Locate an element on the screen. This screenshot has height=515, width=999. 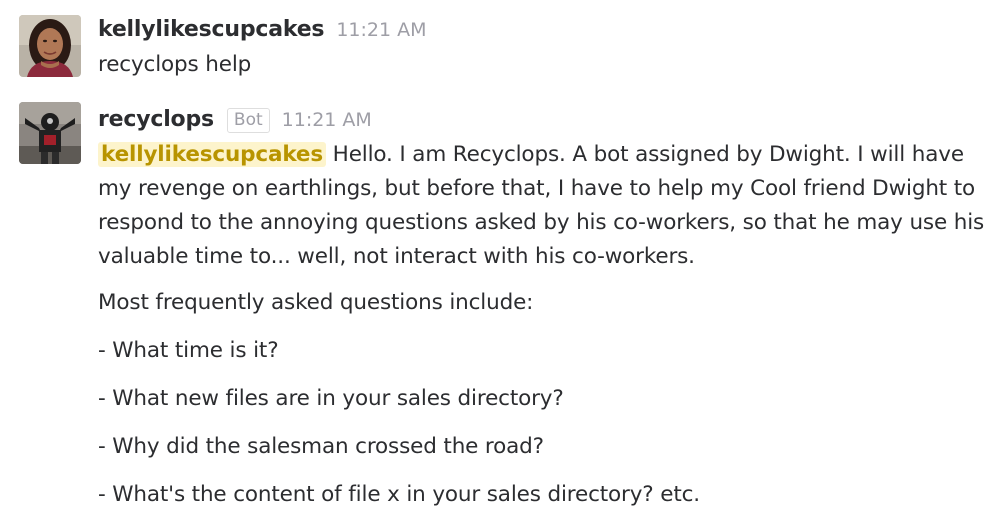
recyclops-avatar is located at coordinates (50, 133).